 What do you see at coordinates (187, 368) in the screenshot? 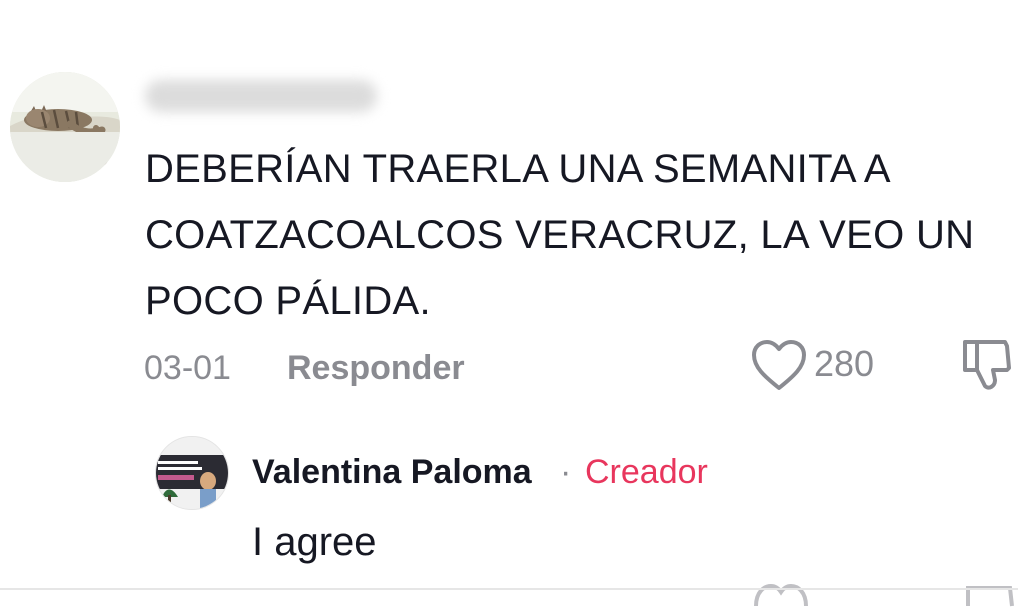
I see `comment-date: 03-01` at bounding box center [187, 368].